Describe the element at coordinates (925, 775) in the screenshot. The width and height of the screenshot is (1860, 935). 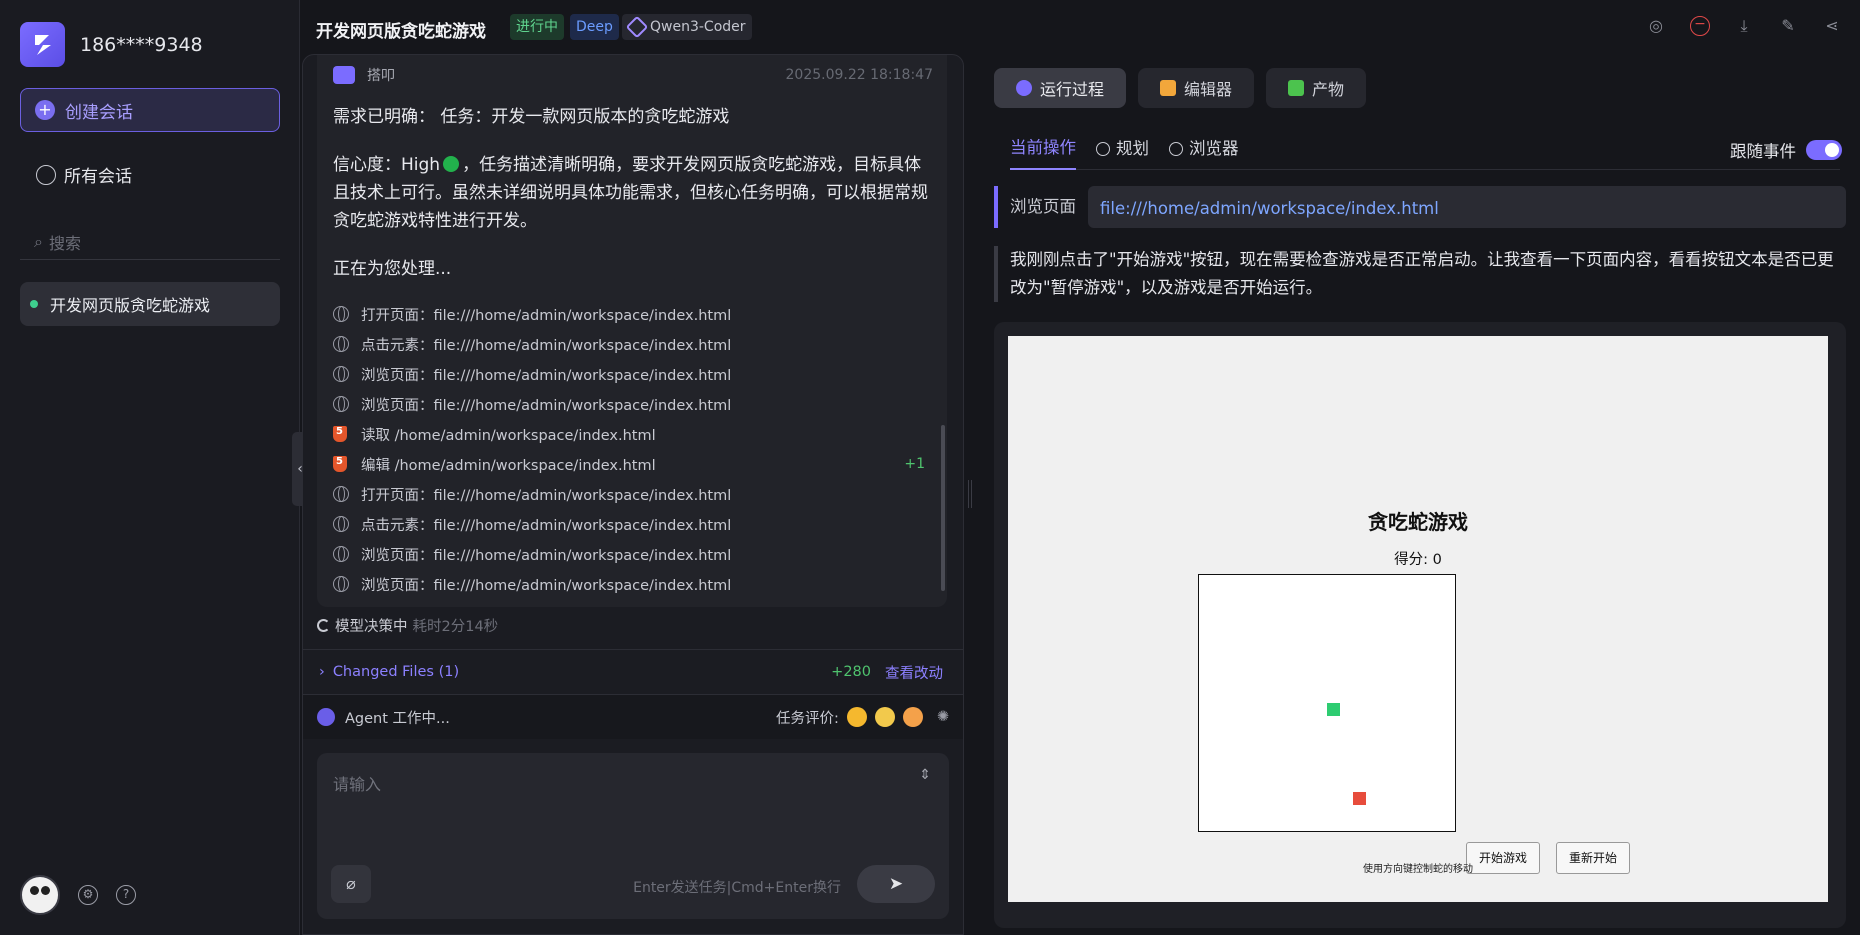
I see `expand-icon: ⇕` at that location.